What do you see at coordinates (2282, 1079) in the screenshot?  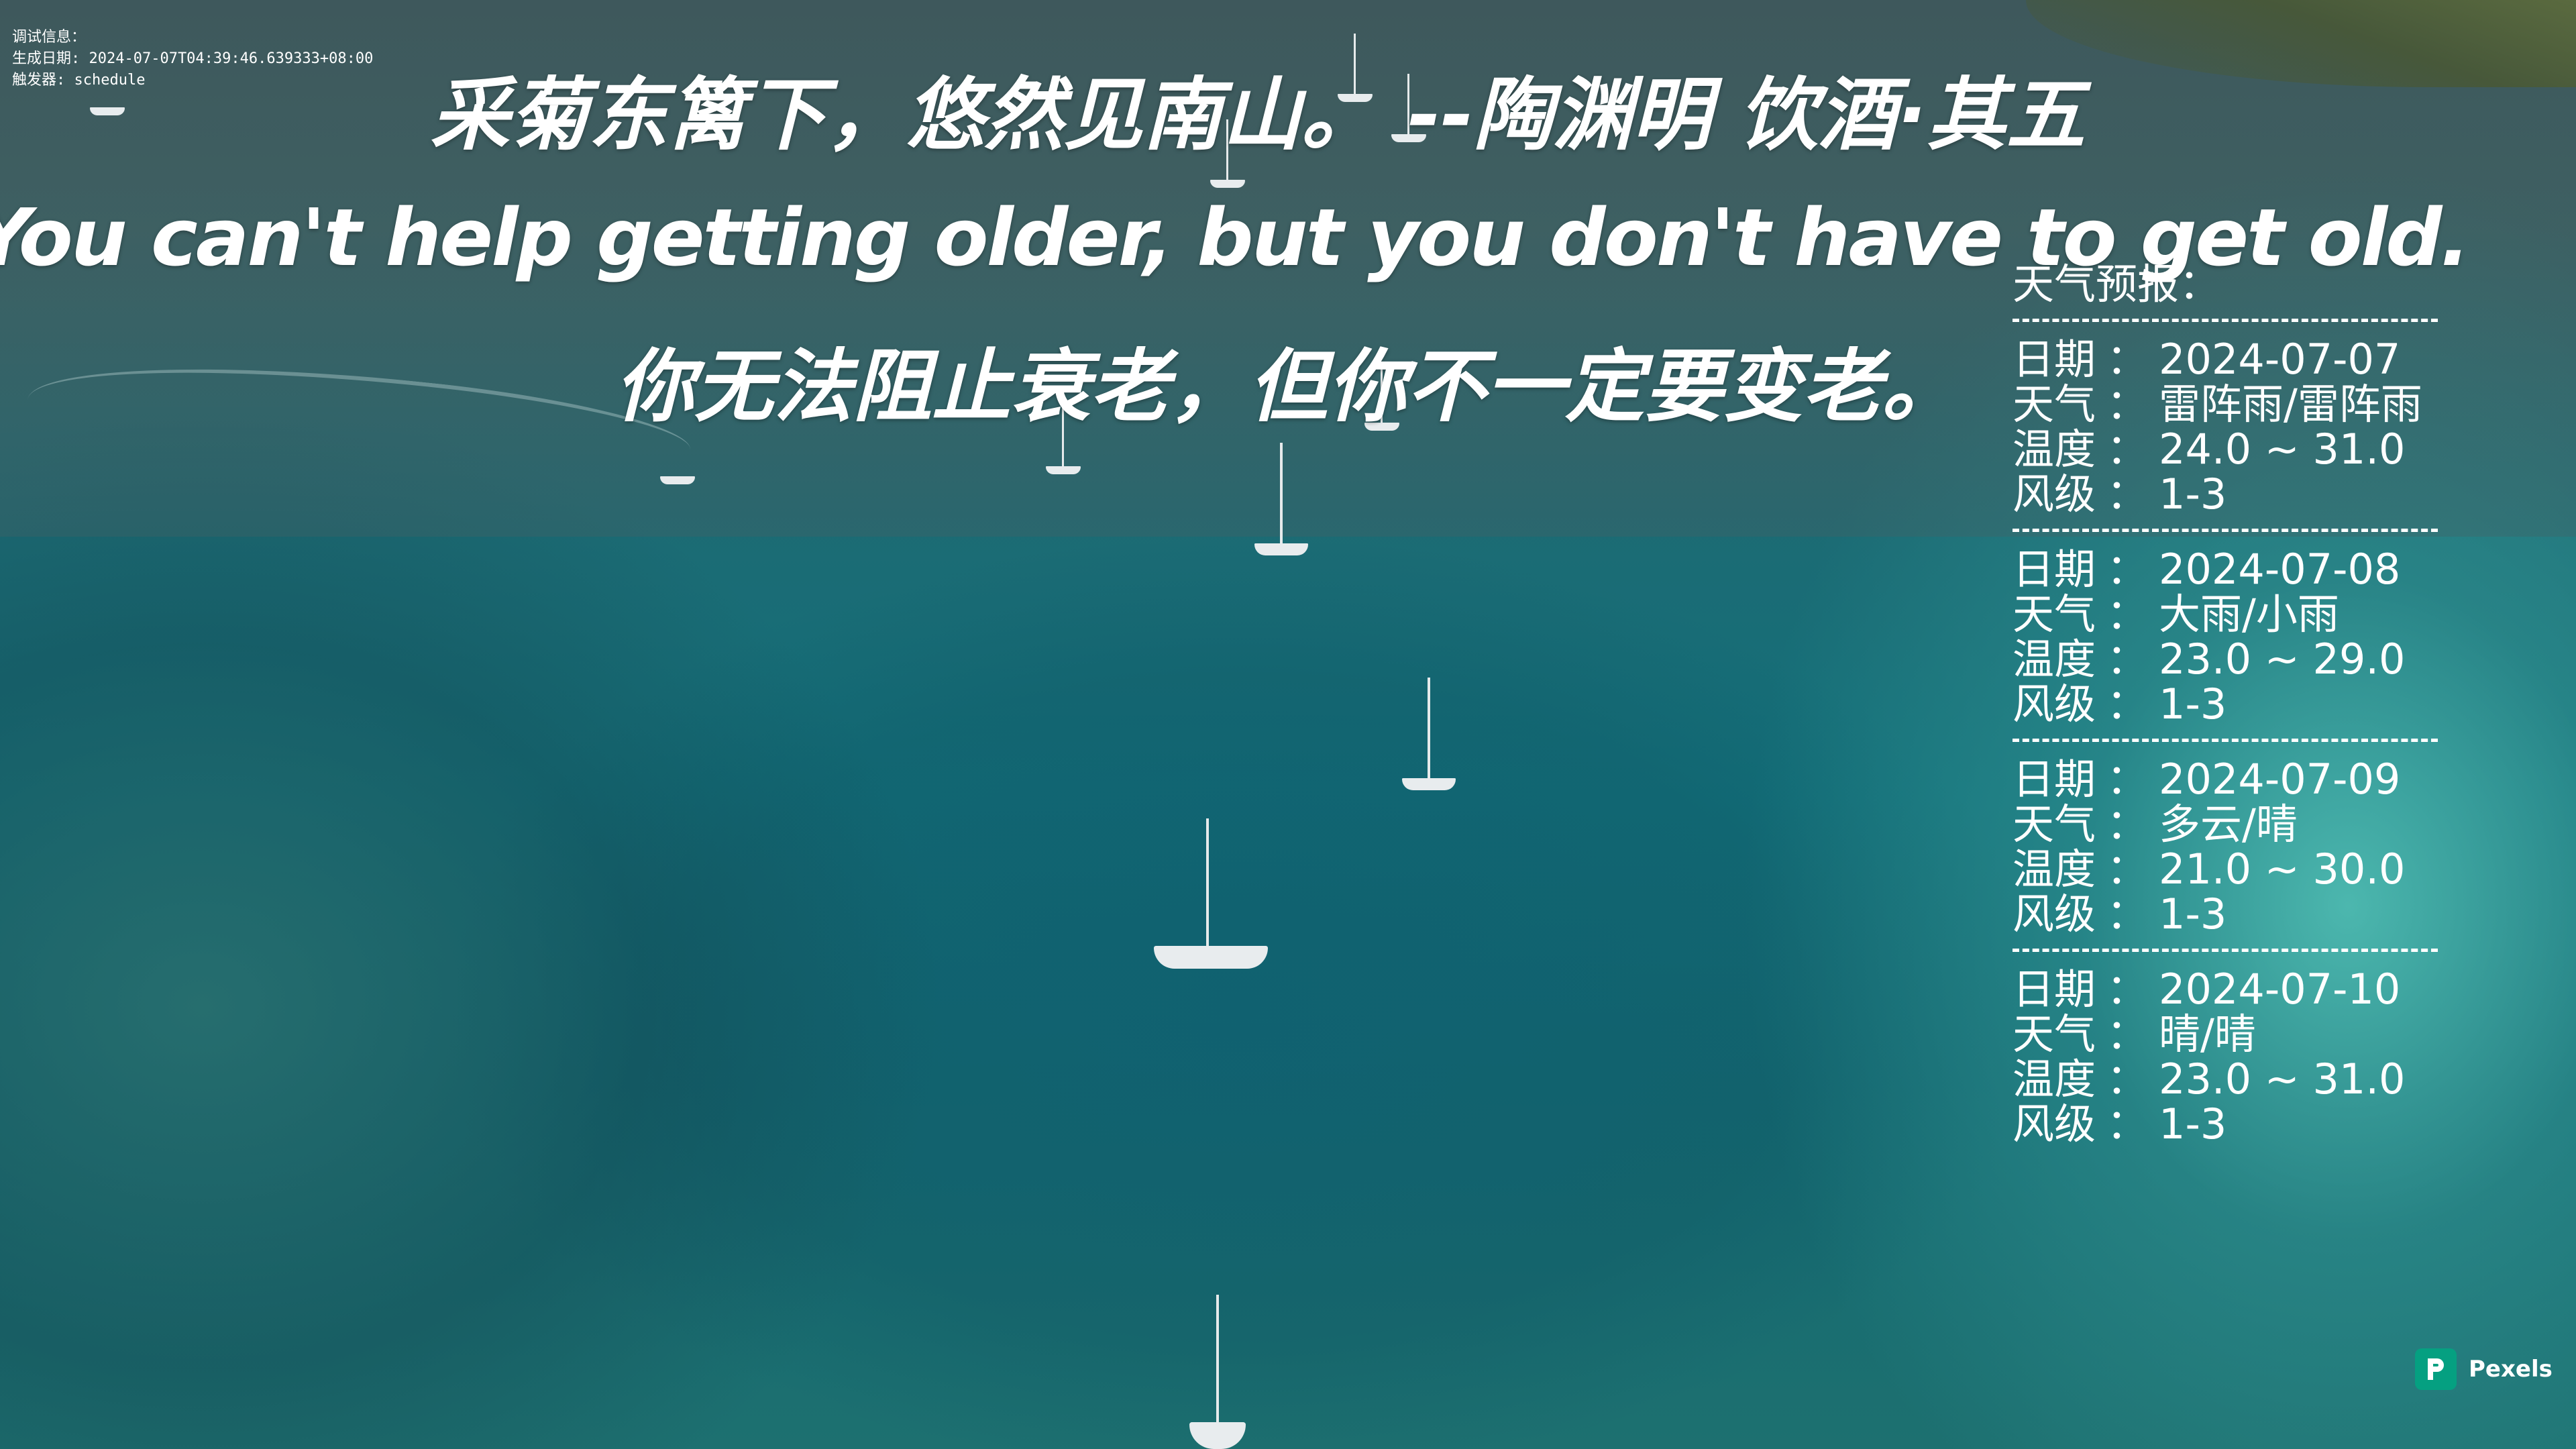 I see `temp-value: 23.0 ~ 31.0` at bounding box center [2282, 1079].